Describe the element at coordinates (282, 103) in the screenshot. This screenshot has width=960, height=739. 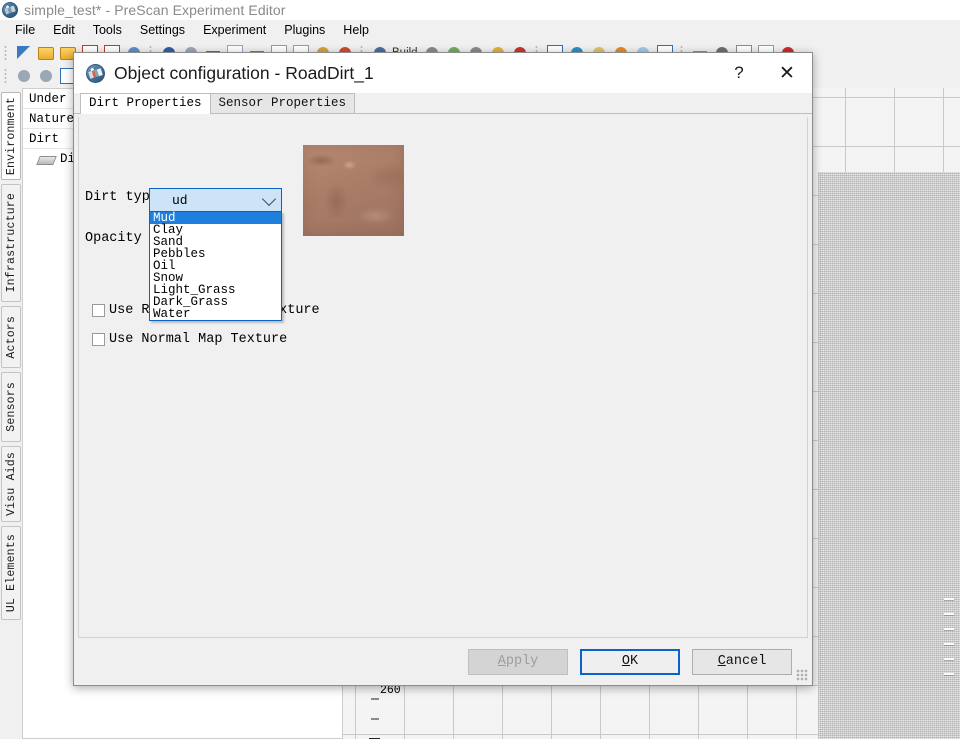
I see `tab-sensor-properties: Sensor Properties` at that location.